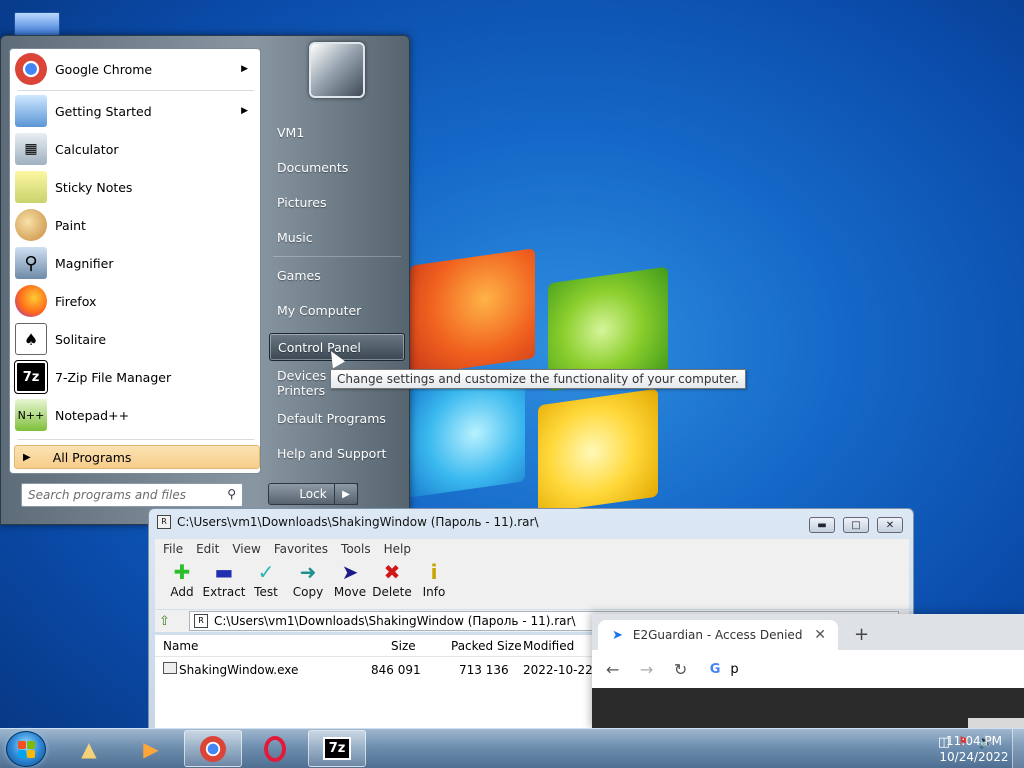  Describe the element at coordinates (718, 635) in the screenshot. I see `browser-tab: ➤ E2Guardian - Access Denied ✕` at that location.